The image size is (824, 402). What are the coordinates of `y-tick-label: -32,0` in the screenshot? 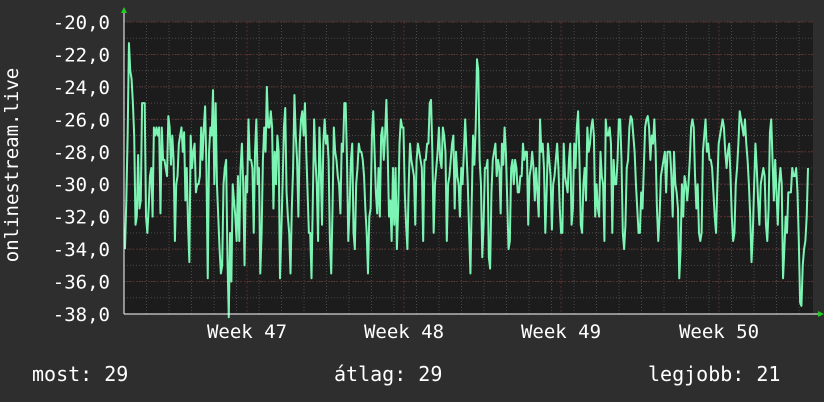 It's located at (81, 218).